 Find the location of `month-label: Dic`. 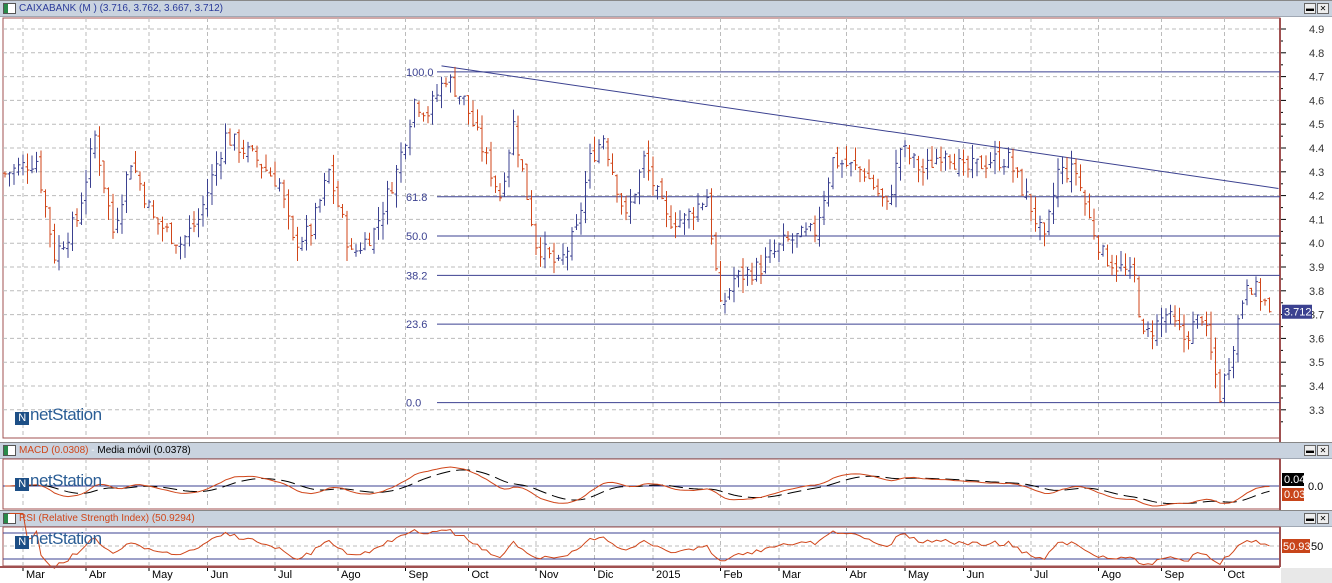

month-label: Dic is located at coordinates (606, 575).